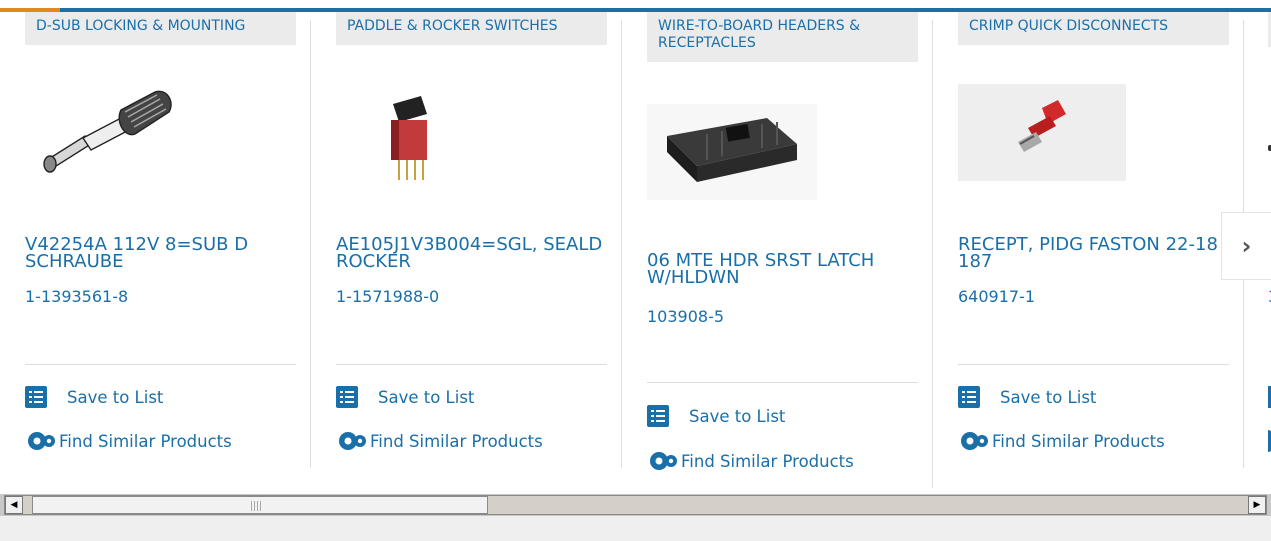 The height and width of the screenshot is (541, 1271). Describe the element at coordinates (471, 28) in the screenshot. I see `category-label: PADDLE & ROCKER SWITCHES` at that location.